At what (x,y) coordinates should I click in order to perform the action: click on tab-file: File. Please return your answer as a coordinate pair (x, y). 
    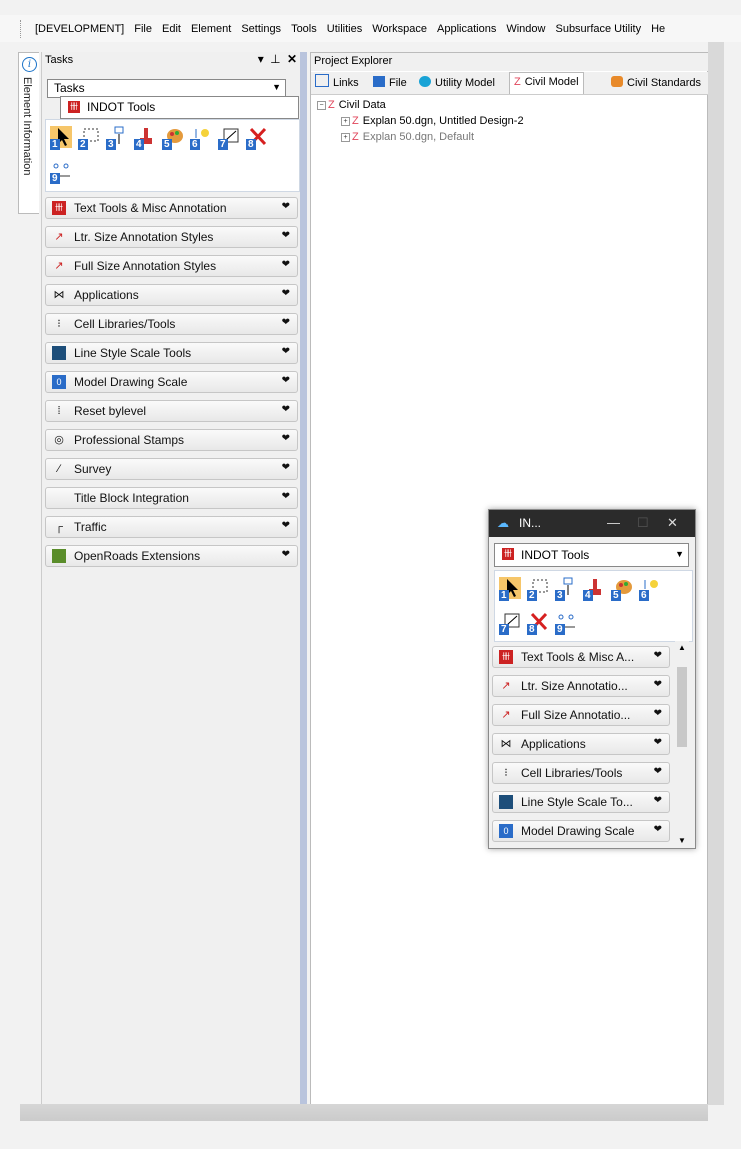
    Looking at the image, I should click on (390, 83).